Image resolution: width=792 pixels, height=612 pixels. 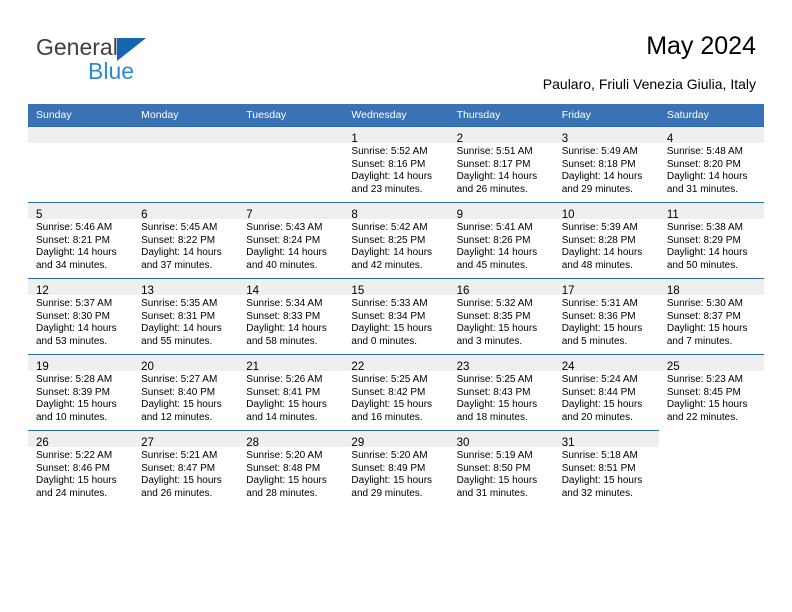 What do you see at coordinates (178, 316) in the screenshot?
I see `day-detail-line: Sunset: 8:31 PM` at bounding box center [178, 316].